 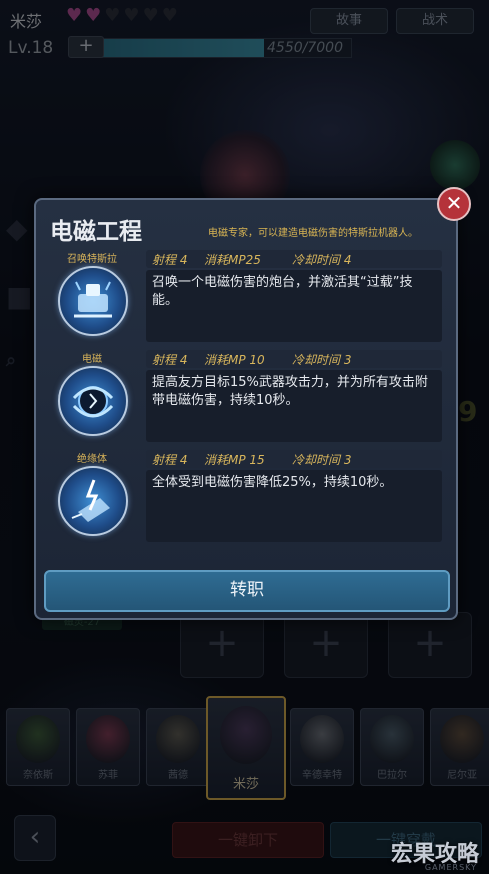 What do you see at coordinates (322, 260) in the screenshot?
I see `skill-cooldown: 冷却时间 4` at bounding box center [322, 260].